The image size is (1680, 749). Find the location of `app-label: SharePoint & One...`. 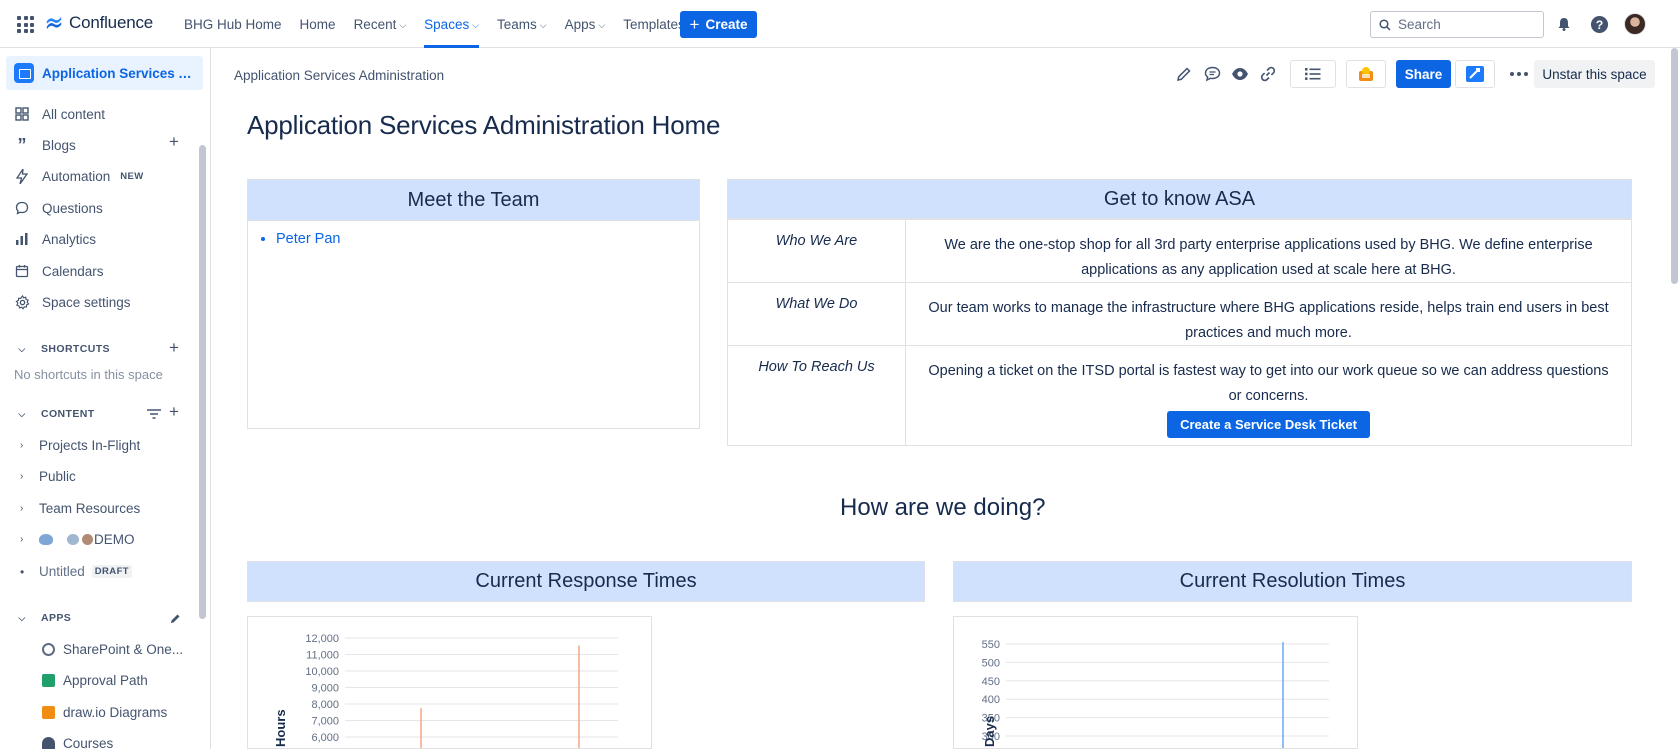

app-label: SharePoint & One... is located at coordinates (123, 649).